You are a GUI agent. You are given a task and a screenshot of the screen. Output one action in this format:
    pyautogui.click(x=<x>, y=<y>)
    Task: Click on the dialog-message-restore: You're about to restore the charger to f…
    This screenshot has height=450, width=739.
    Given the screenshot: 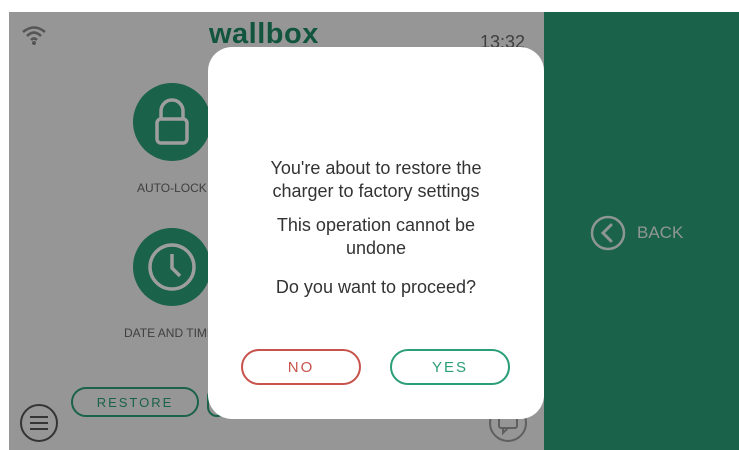 What is the action you would take?
    pyautogui.click(x=376, y=180)
    